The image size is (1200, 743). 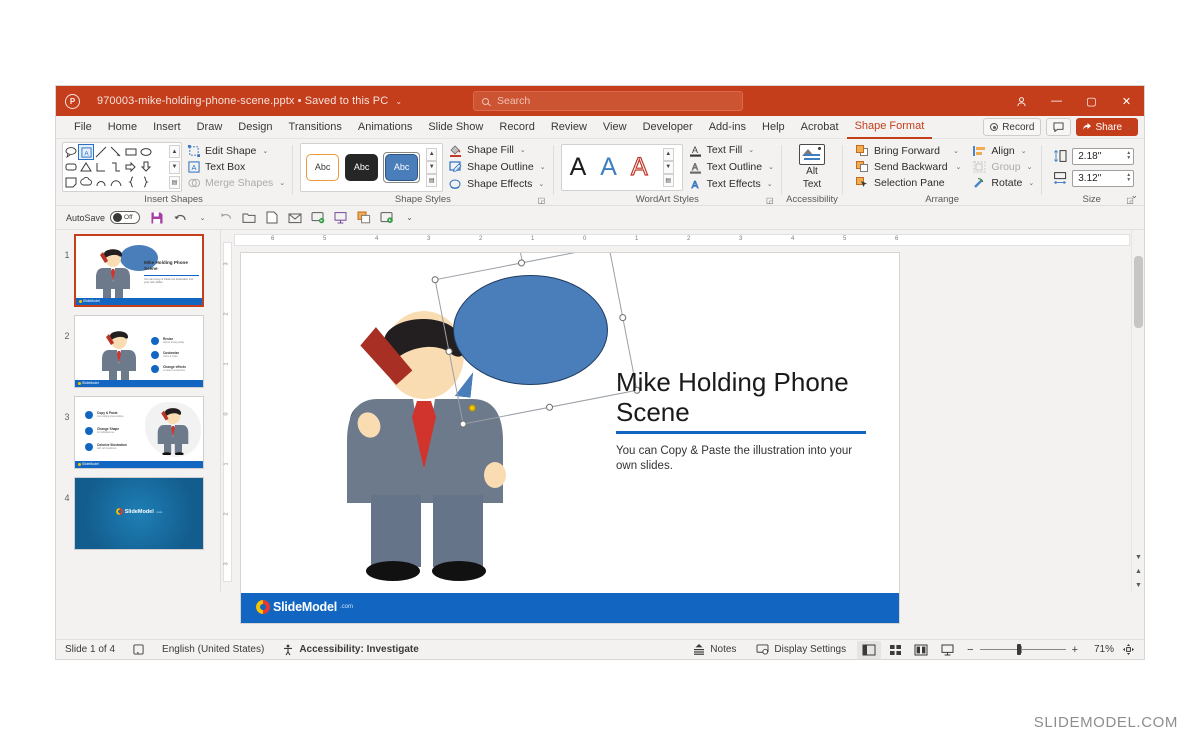 What do you see at coordinates (236, 167) in the screenshot?
I see `text-box-button: A Text Box` at bounding box center [236, 167].